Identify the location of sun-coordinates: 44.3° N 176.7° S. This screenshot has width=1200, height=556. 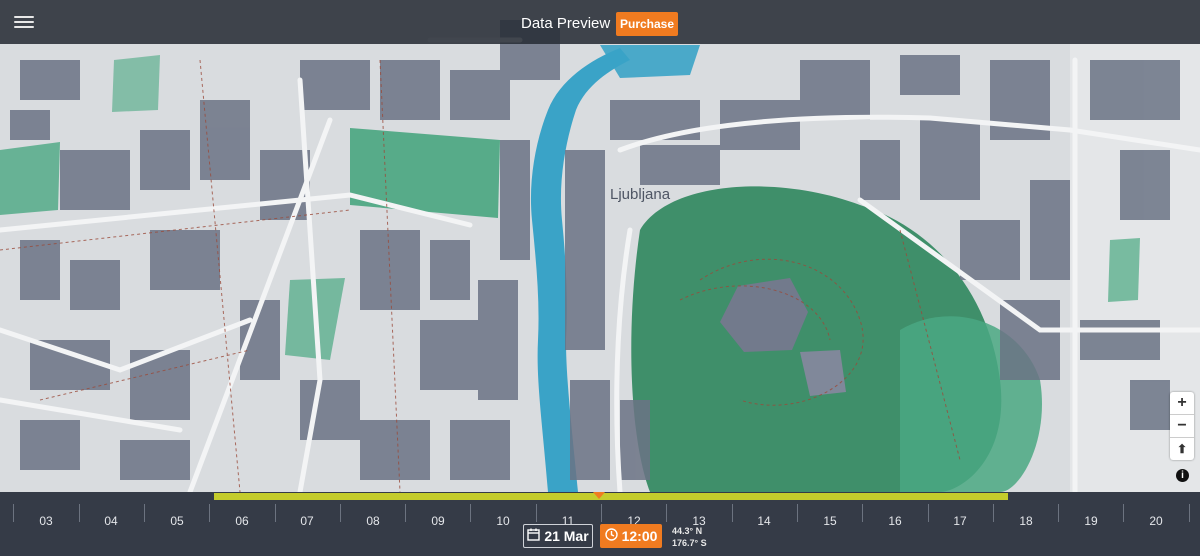
(689, 537).